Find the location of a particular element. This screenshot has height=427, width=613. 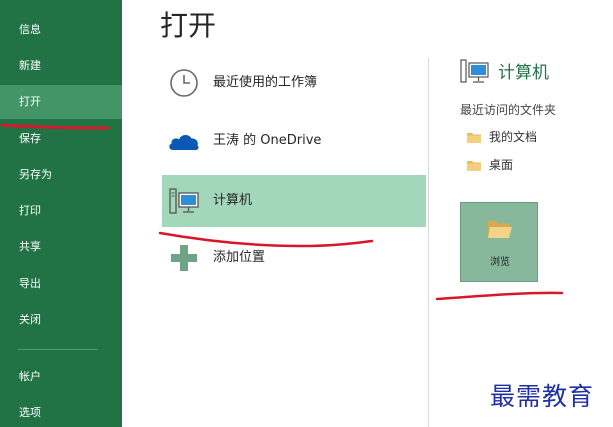

nav-item-new: 新建 is located at coordinates (61, 66).